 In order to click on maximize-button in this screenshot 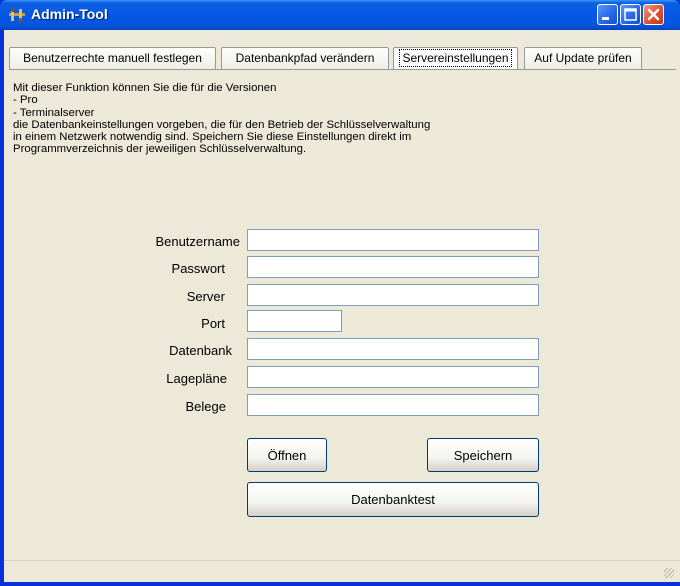, I will do `click(630, 14)`.